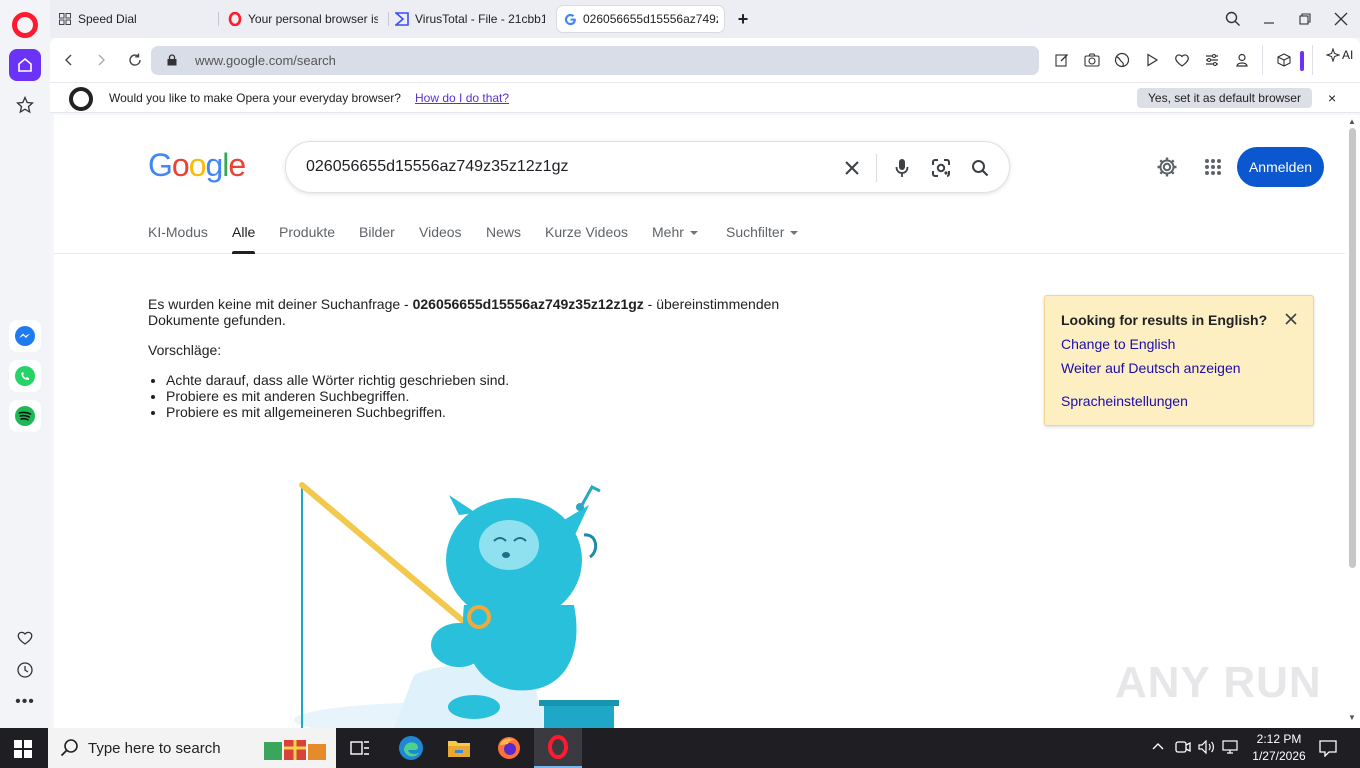  I want to click on network-icon, so click(1230, 748).